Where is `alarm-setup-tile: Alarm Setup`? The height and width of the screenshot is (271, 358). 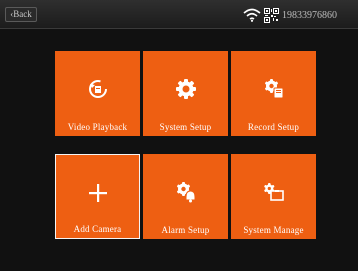
alarm-setup-tile: Alarm Setup is located at coordinates (185, 196).